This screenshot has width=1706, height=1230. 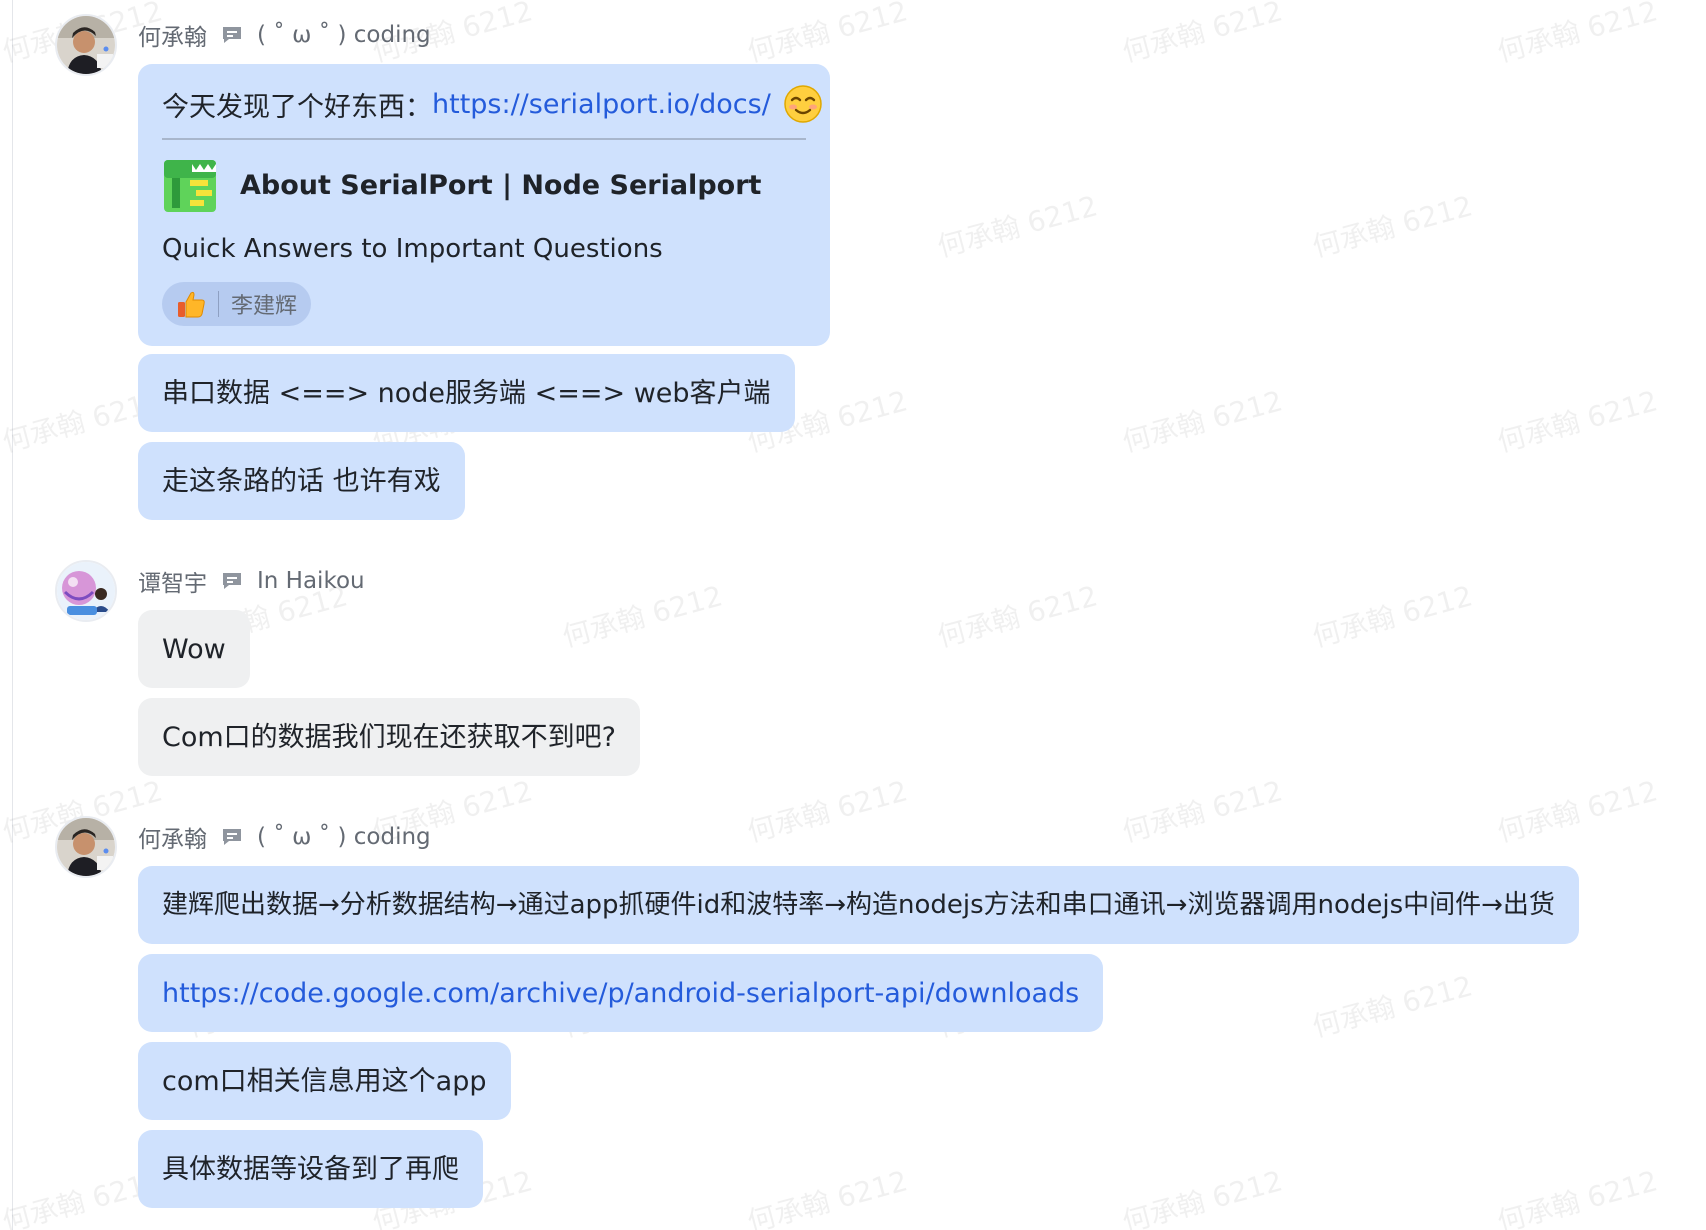 I want to click on message-bubble: com口相关信息用这个app, so click(x=324, y=1081).